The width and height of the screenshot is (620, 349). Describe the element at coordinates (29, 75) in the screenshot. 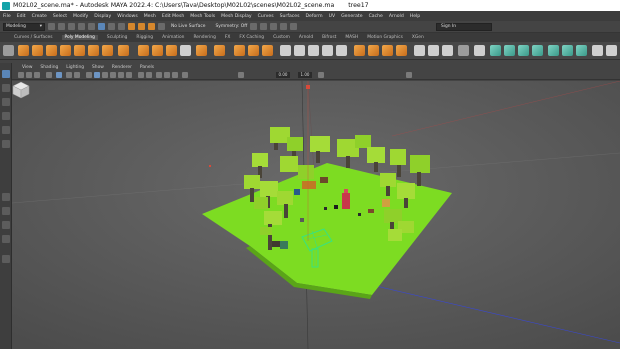

I see `camera-attributes-icon` at that location.